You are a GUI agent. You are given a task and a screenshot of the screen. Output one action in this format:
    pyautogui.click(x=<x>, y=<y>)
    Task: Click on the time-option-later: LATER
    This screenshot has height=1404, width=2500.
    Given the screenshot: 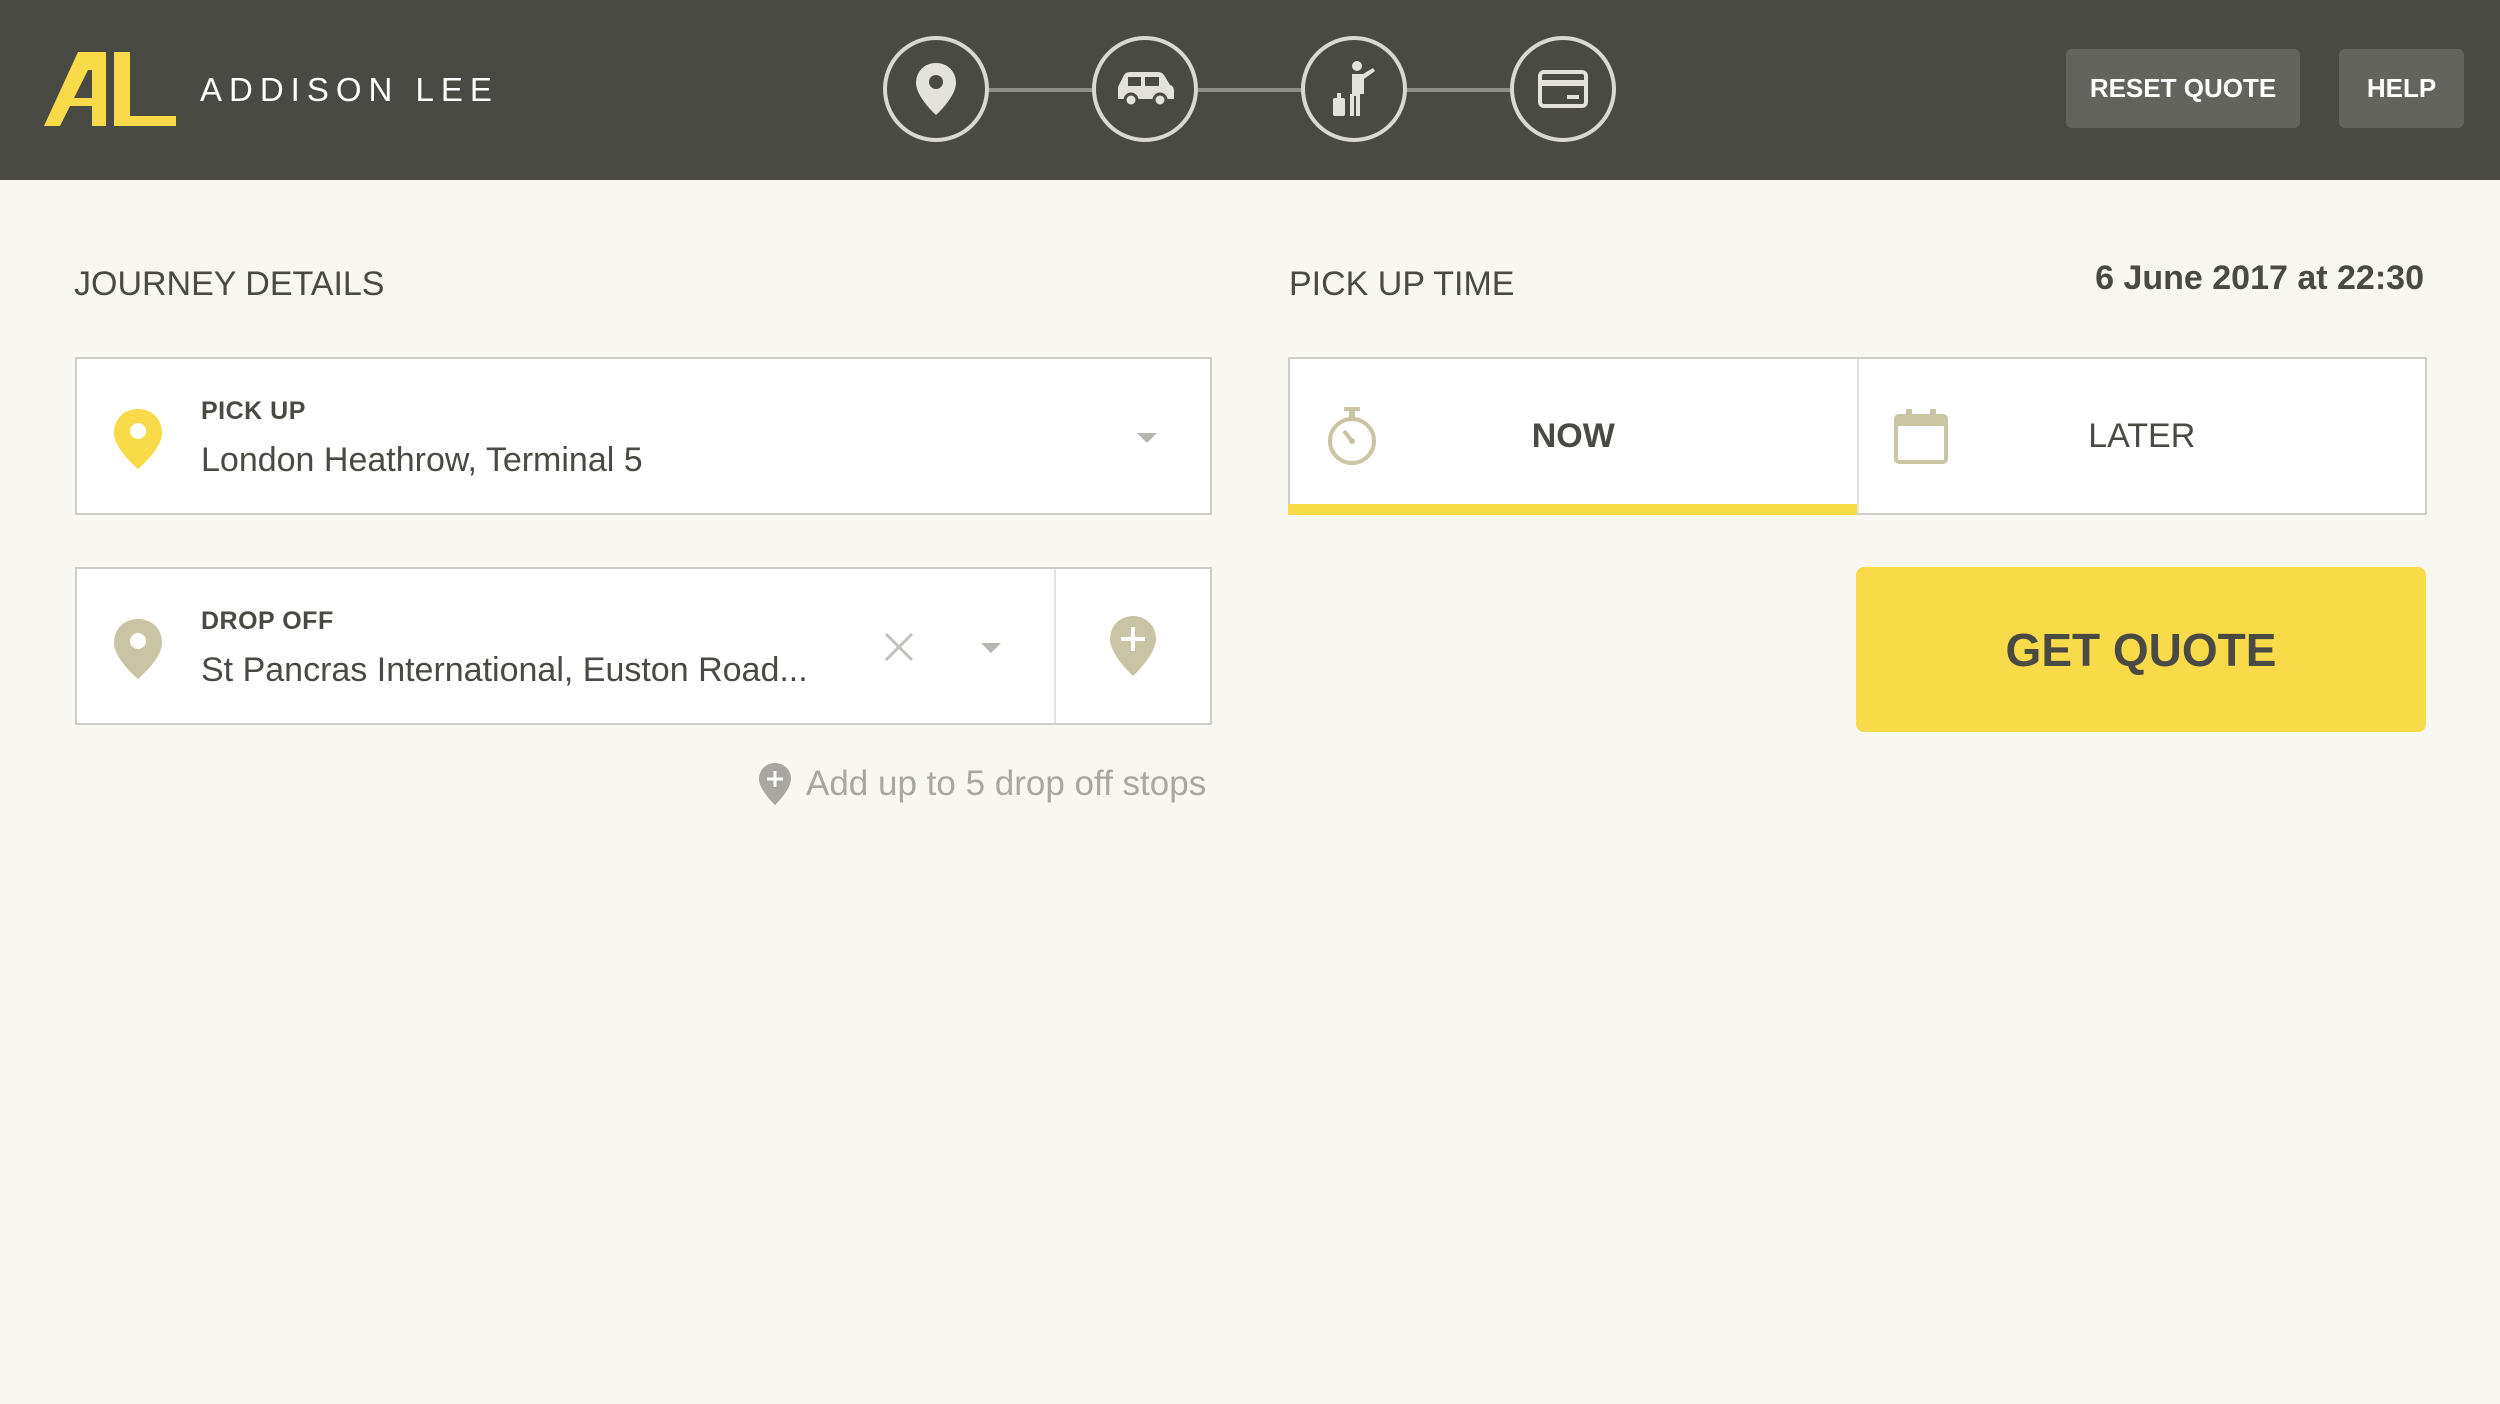 What is the action you would take?
    pyautogui.click(x=2141, y=436)
    